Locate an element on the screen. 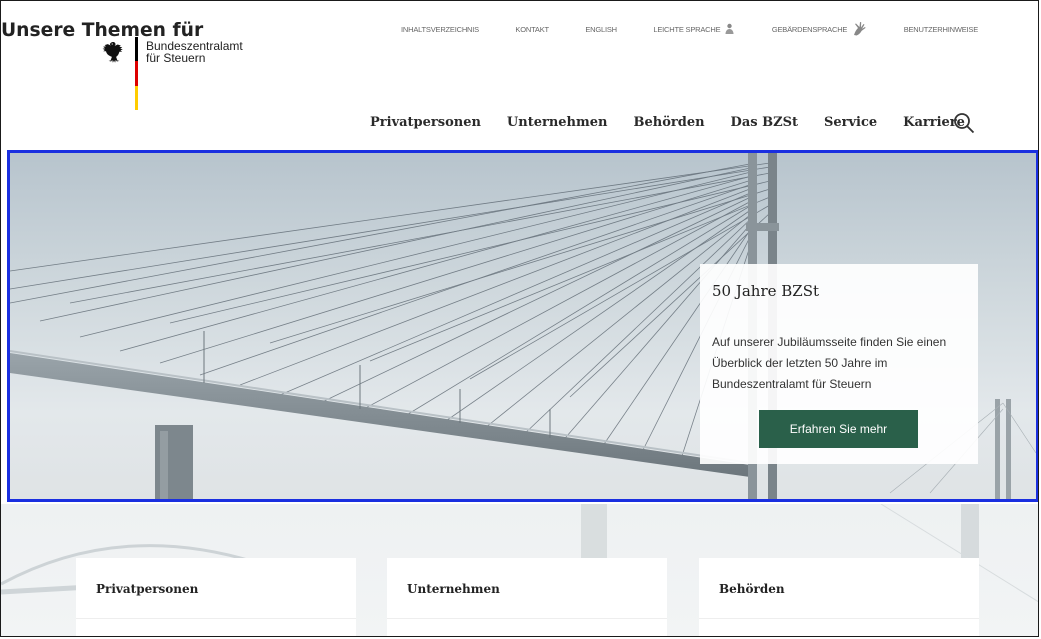 The width and height of the screenshot is (1041, 639). service-link-label: LEICHTE SPRACHE is located at coordinates (687, 29).